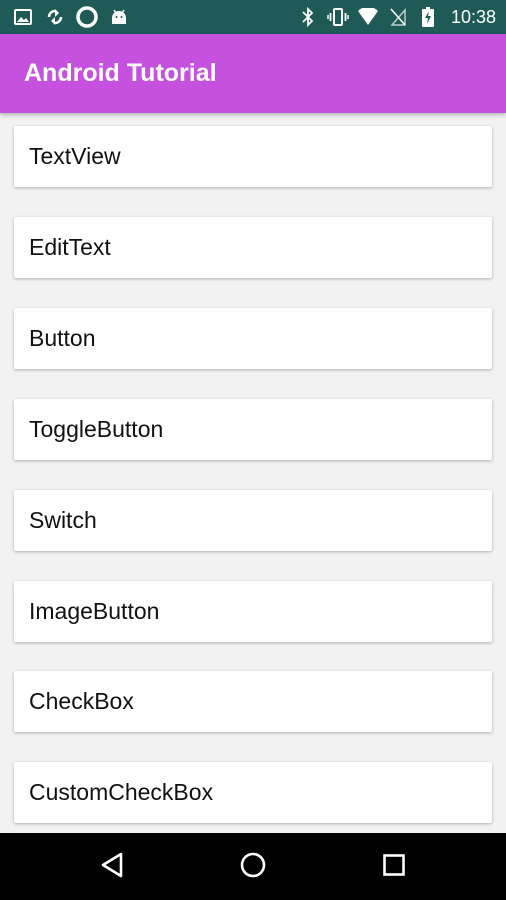 This screenshot has width=506, height=900. I want to click on list-item-button: Button, so click(253, 338).